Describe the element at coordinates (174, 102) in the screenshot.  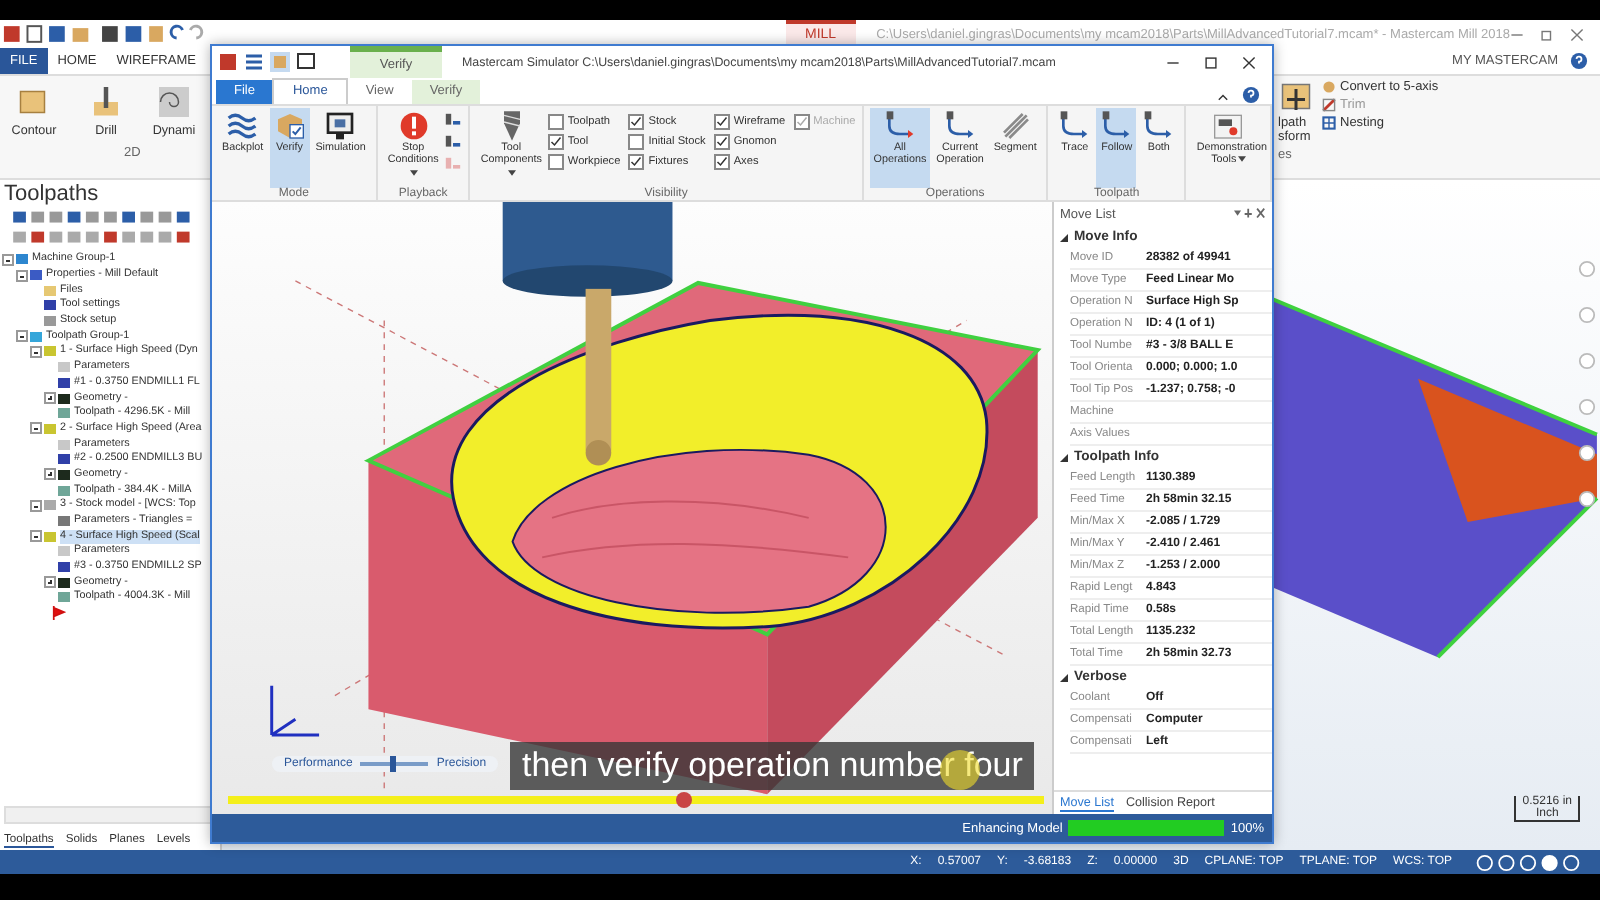
I see `spiral-icon` at that location.